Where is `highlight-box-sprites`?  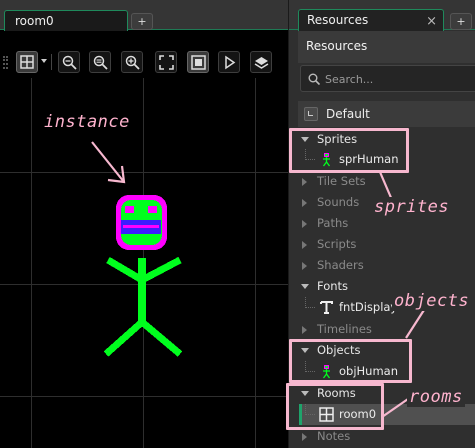
highlight-box-sprites is located at coordinates (349, 150).